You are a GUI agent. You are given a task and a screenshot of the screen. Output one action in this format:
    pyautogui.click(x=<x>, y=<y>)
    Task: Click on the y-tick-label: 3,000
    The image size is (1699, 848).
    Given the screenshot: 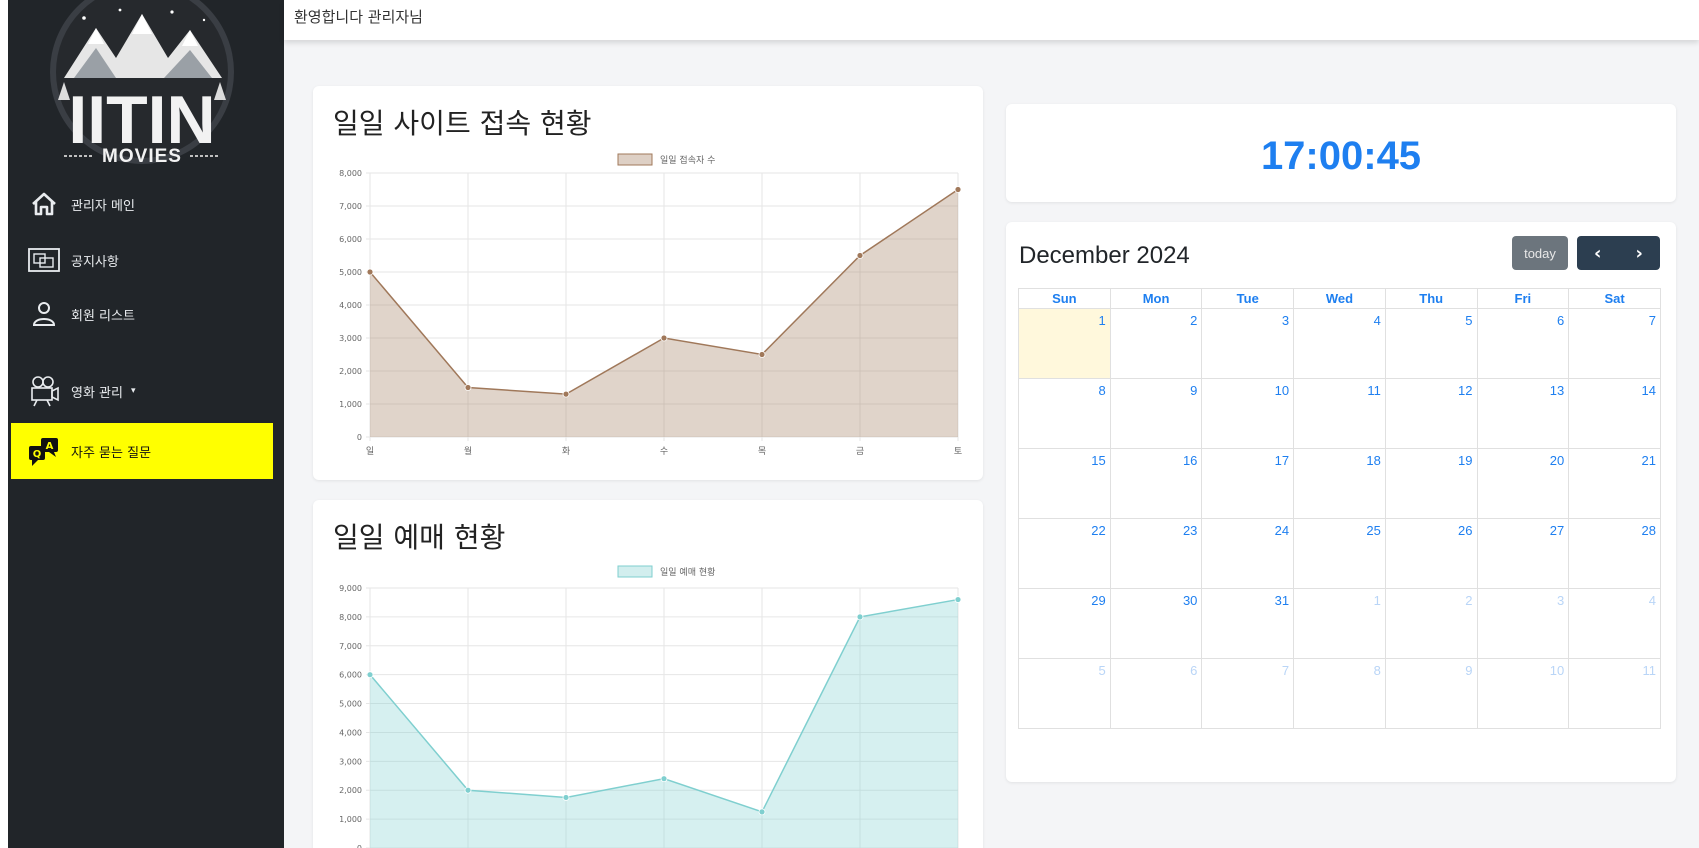 What is the action you would take?
    pyautogui.click(x=350, y=761)
    